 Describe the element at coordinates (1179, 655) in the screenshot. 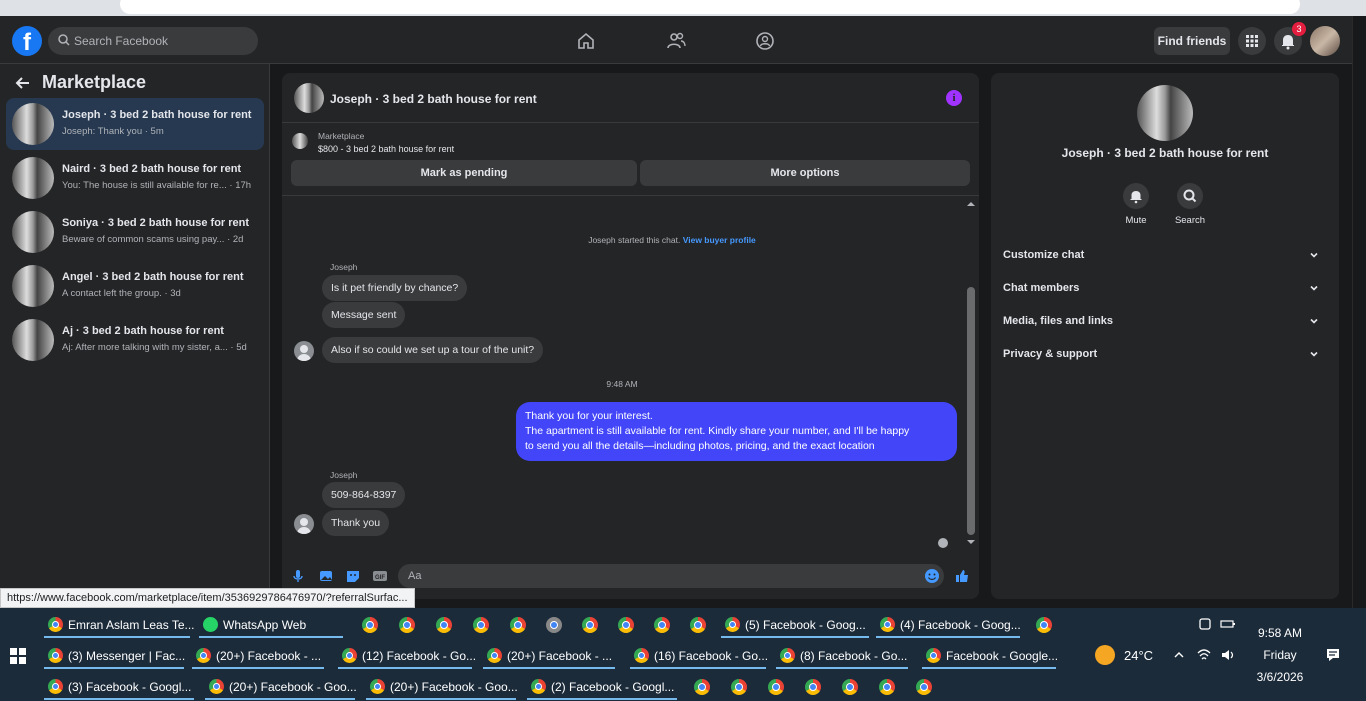

I see `chevron-up-icon` at that location.